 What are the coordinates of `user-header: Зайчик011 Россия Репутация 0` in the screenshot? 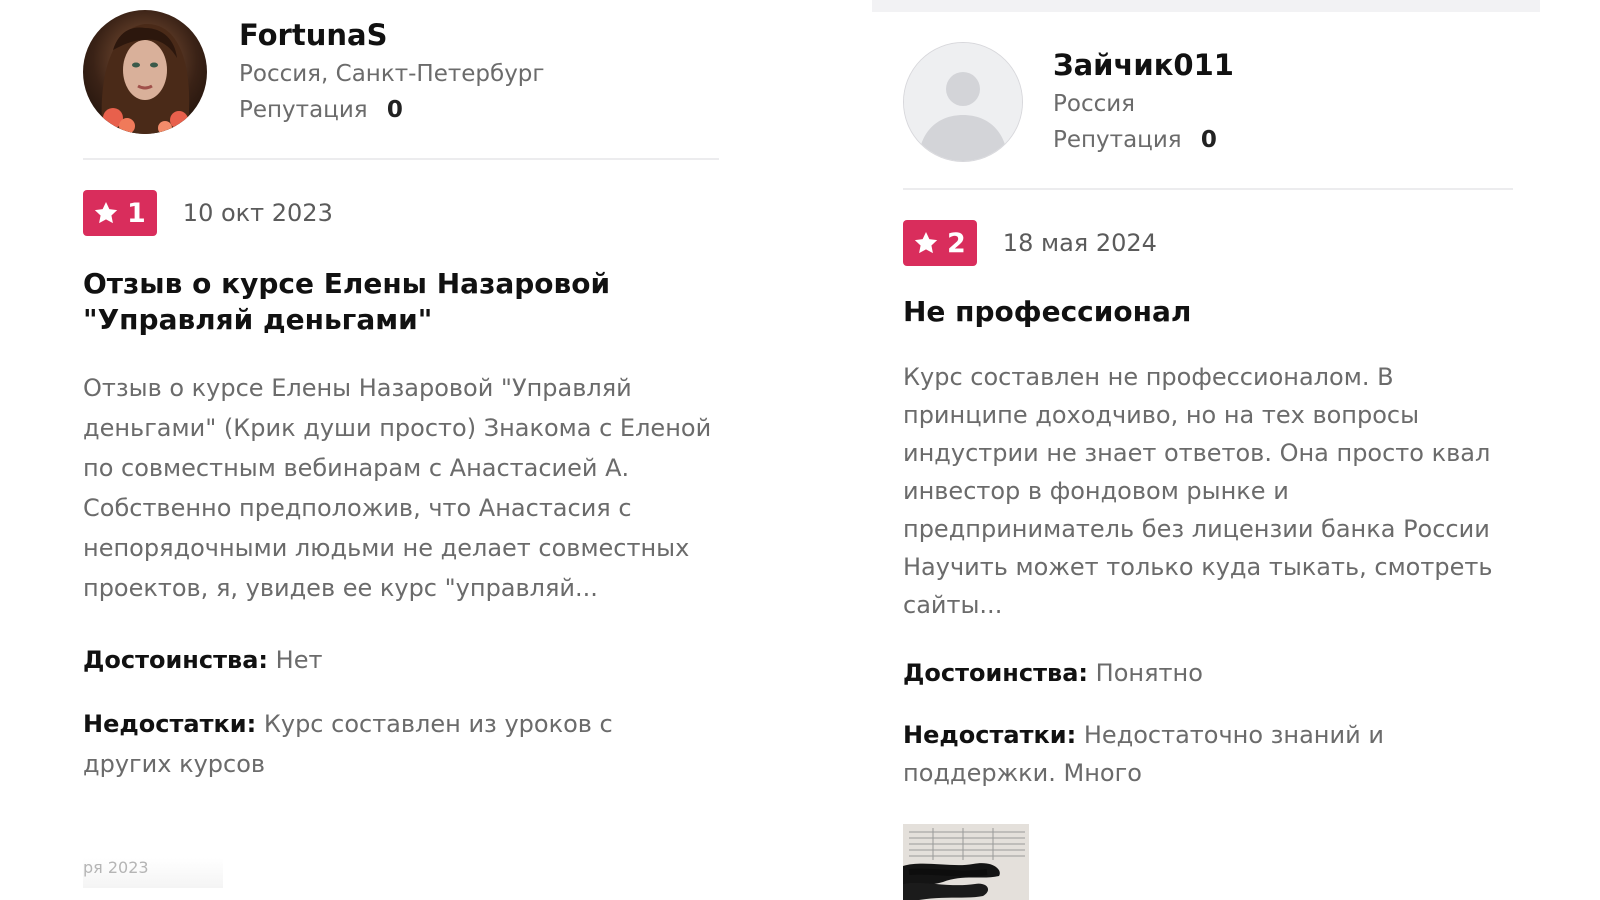 It's located at (1213, 81).